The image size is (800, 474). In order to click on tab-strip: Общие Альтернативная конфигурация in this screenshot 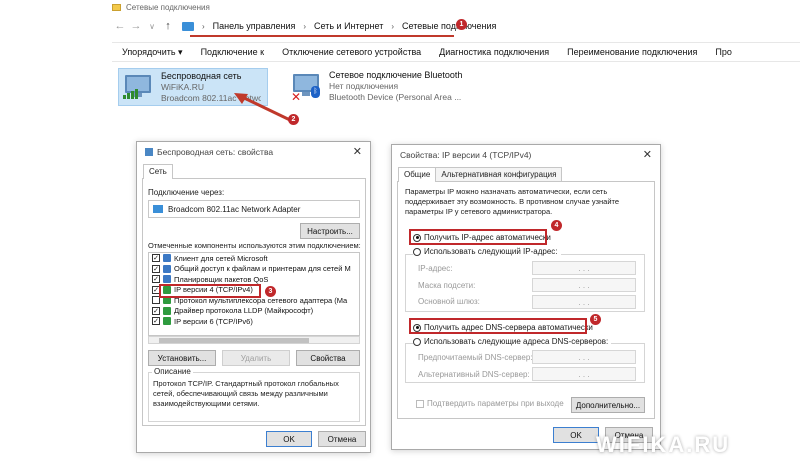, I will do `click(480, 174)`.